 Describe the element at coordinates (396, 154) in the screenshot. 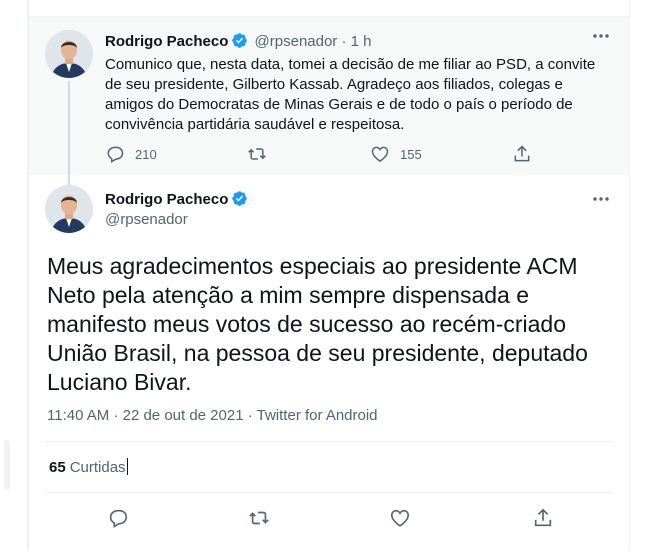

I see `like-button: 155` at that location.